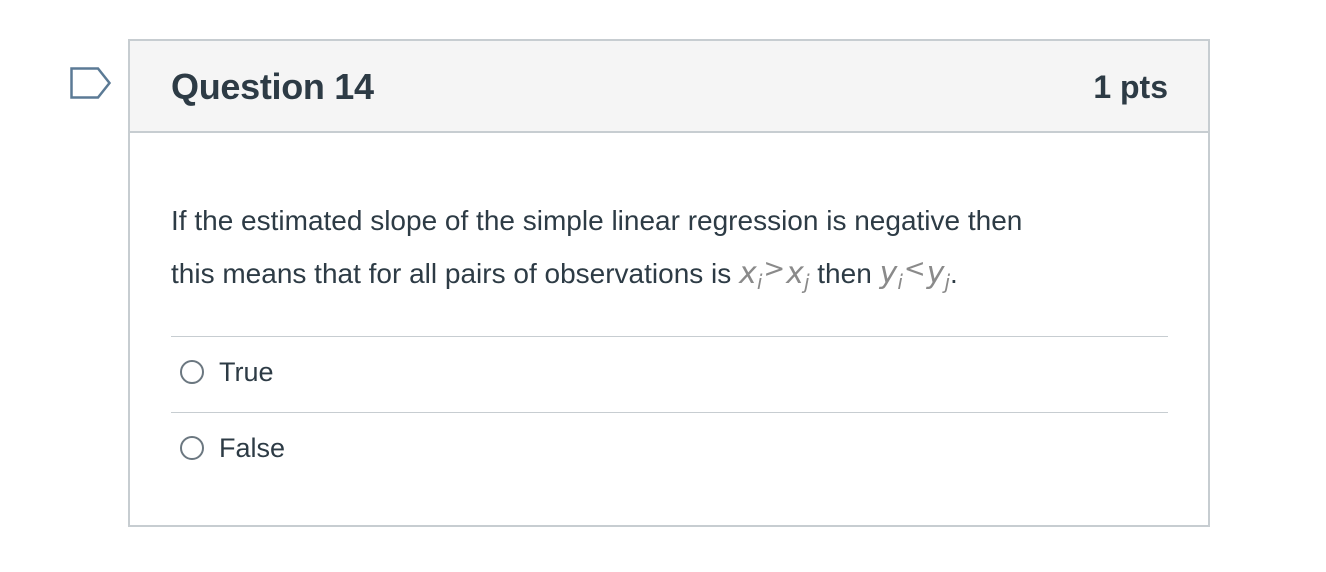  What do you see at coordinates (774, 269) in the screenshot?
I see `math-operator: >` at bounding box center [774, 269].